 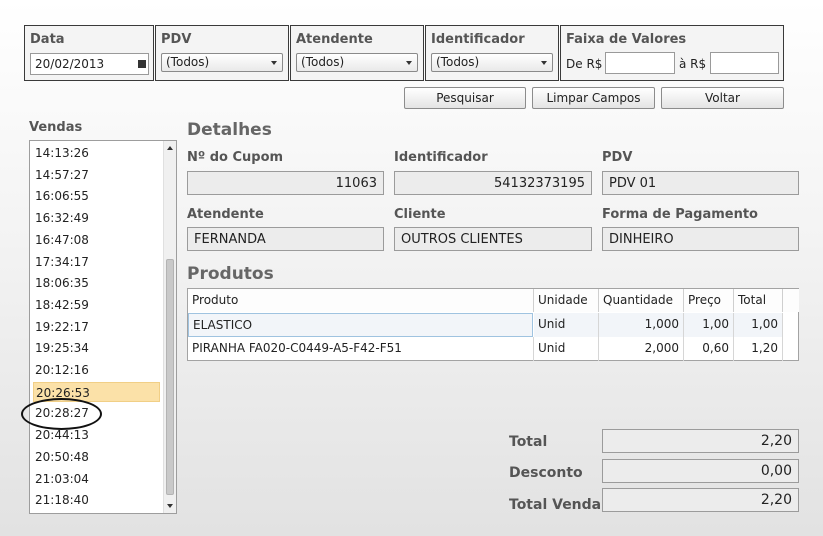 I want to click on col-header-total: Total, so click(x=758, y=300).